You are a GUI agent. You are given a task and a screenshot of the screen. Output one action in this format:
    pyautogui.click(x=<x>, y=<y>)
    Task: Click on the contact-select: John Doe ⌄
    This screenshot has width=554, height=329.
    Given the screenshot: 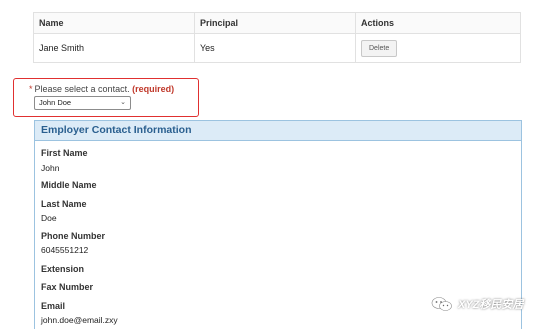 What is the action you would take?
    pyautogui.click(x=82, y=103)
    